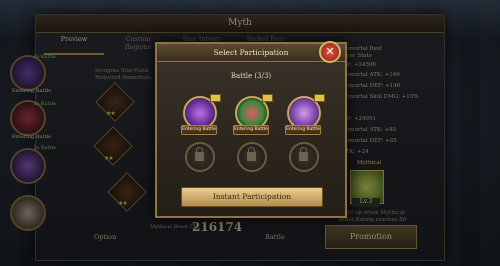 This screenshot has height=266, width=500. What do you see at coordinates (251, 53) in the screenshot?
I see `dialog-title: Select Participation` at bounding box center [251, 53].